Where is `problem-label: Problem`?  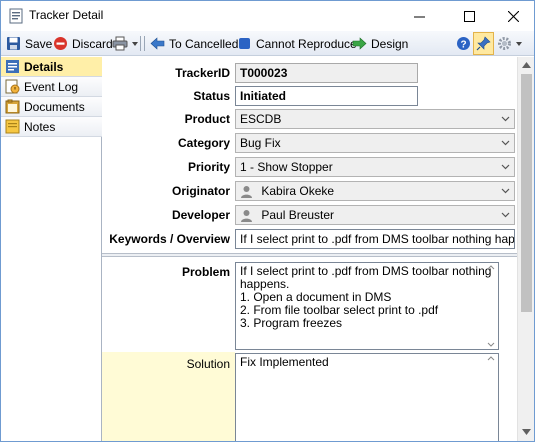
problem-label: Problem is located at coordinates (205, 272).